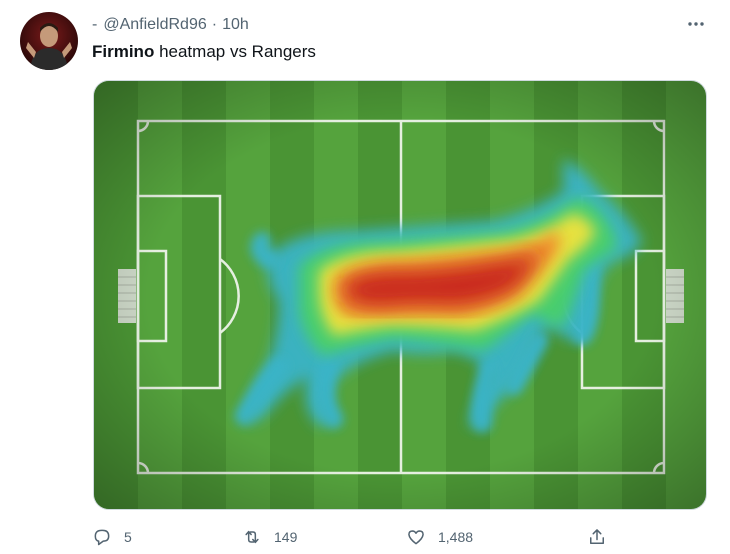  I want to click on avatar-image, so click(49, 41).